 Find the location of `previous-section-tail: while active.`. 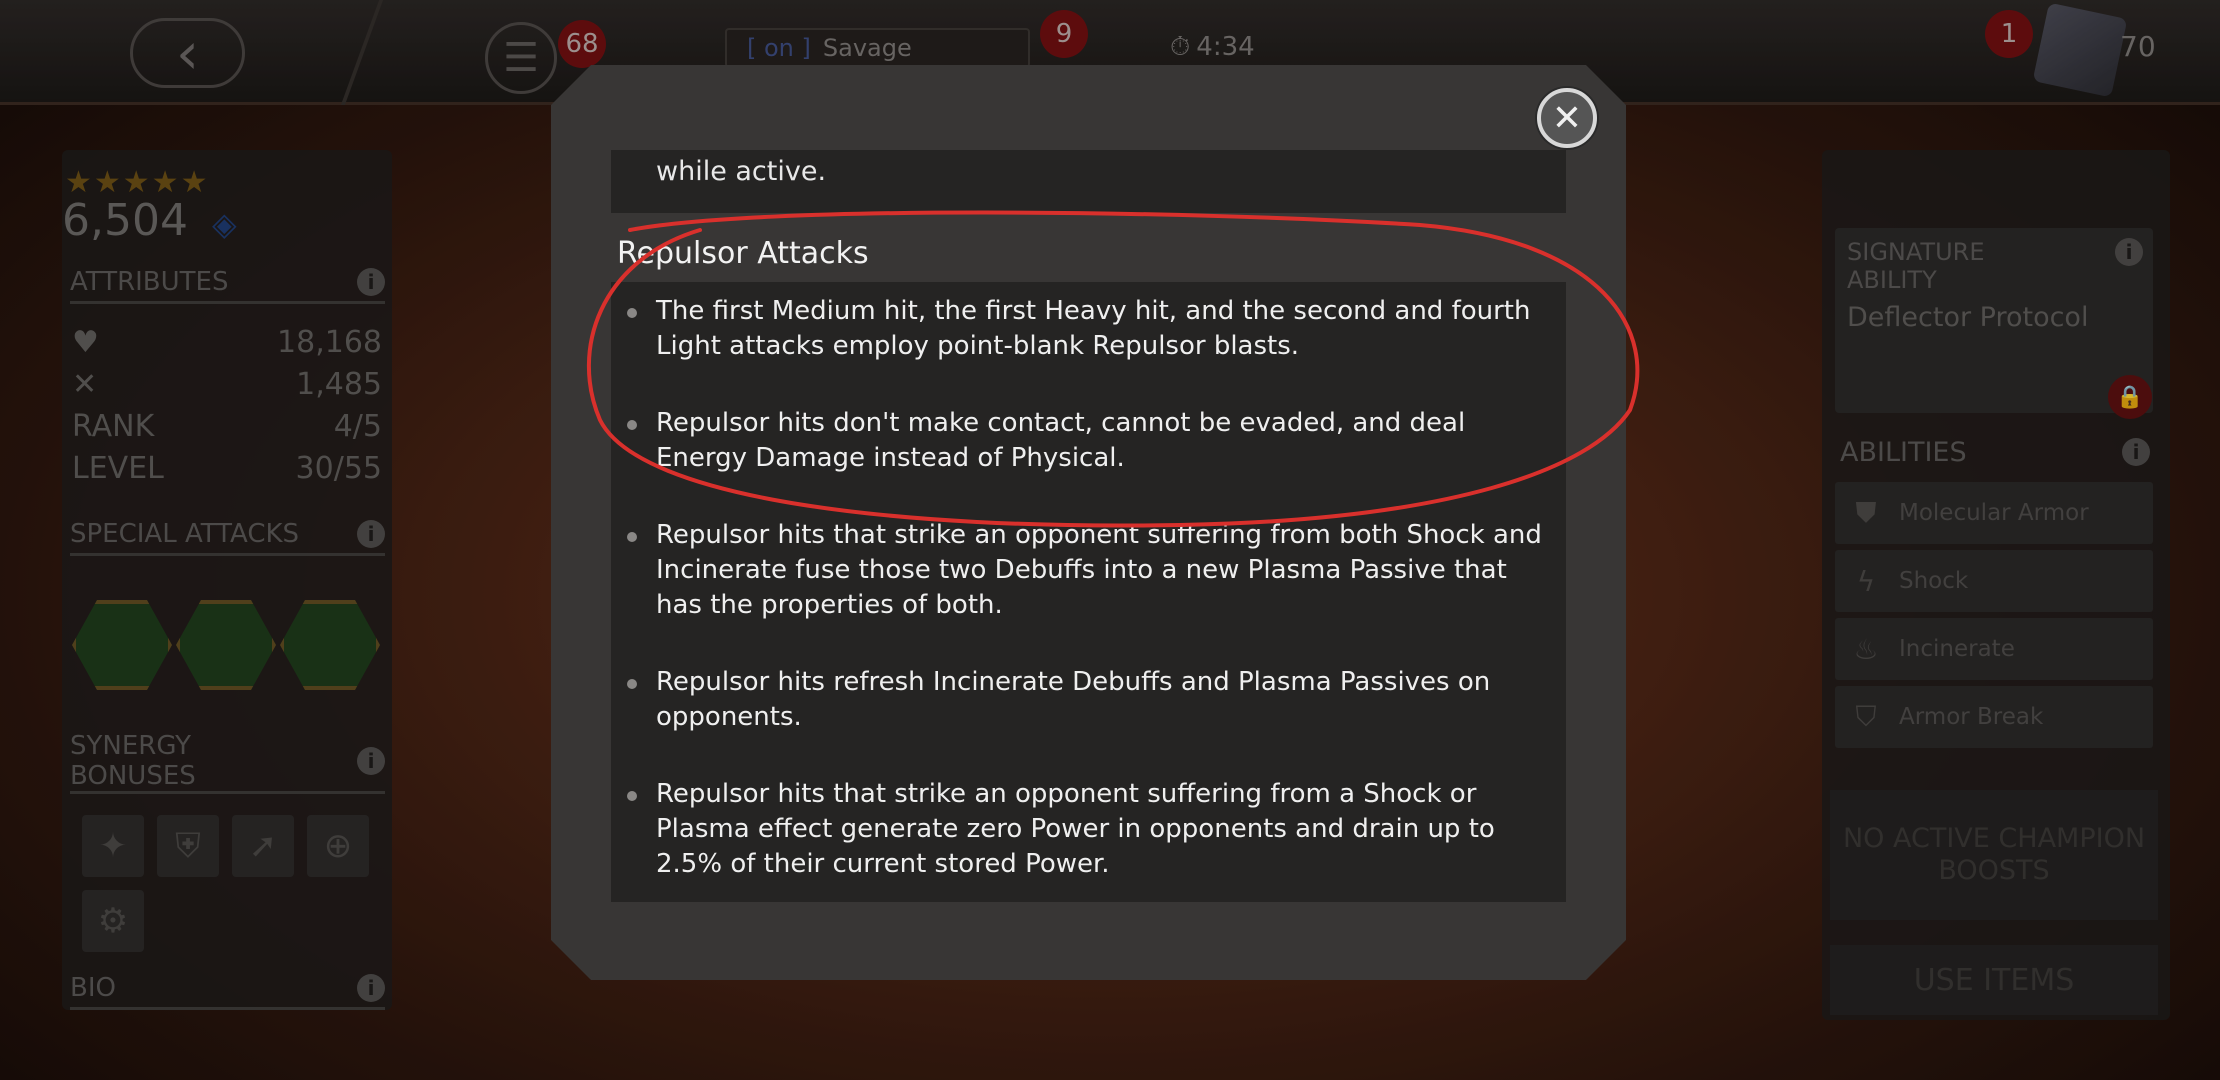

previous-section-tail: while active. is located at coordinates (1088, 181).